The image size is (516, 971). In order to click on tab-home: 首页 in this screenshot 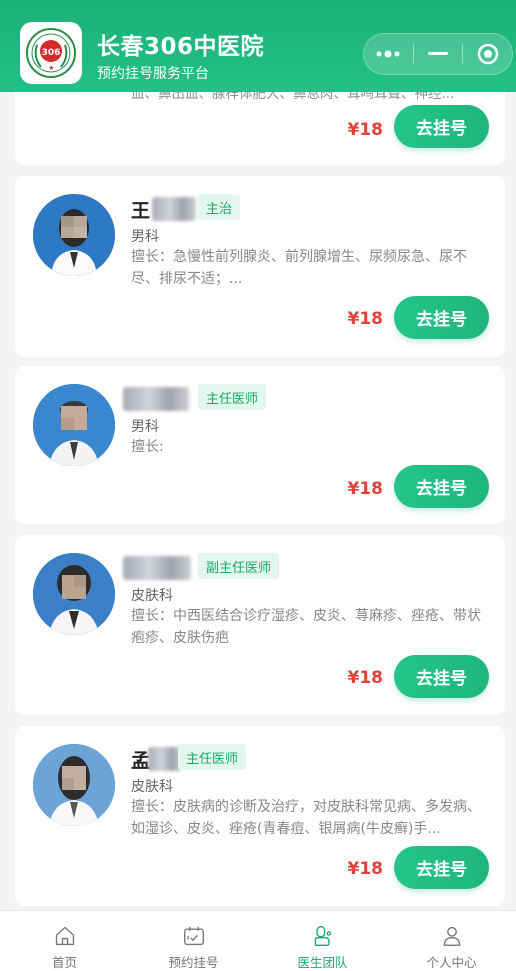, I will do `click(64, 941)`.